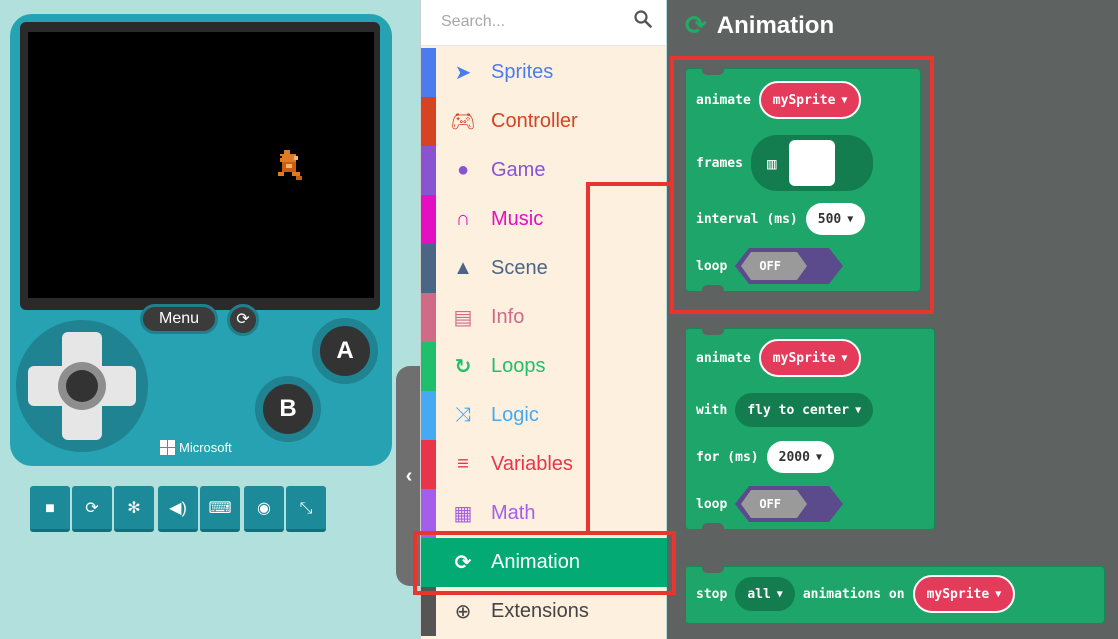 The height and width of the screenshot is (639, 1118). I want to click on interval-dropdown: 500 ▼, so click(835, 219).